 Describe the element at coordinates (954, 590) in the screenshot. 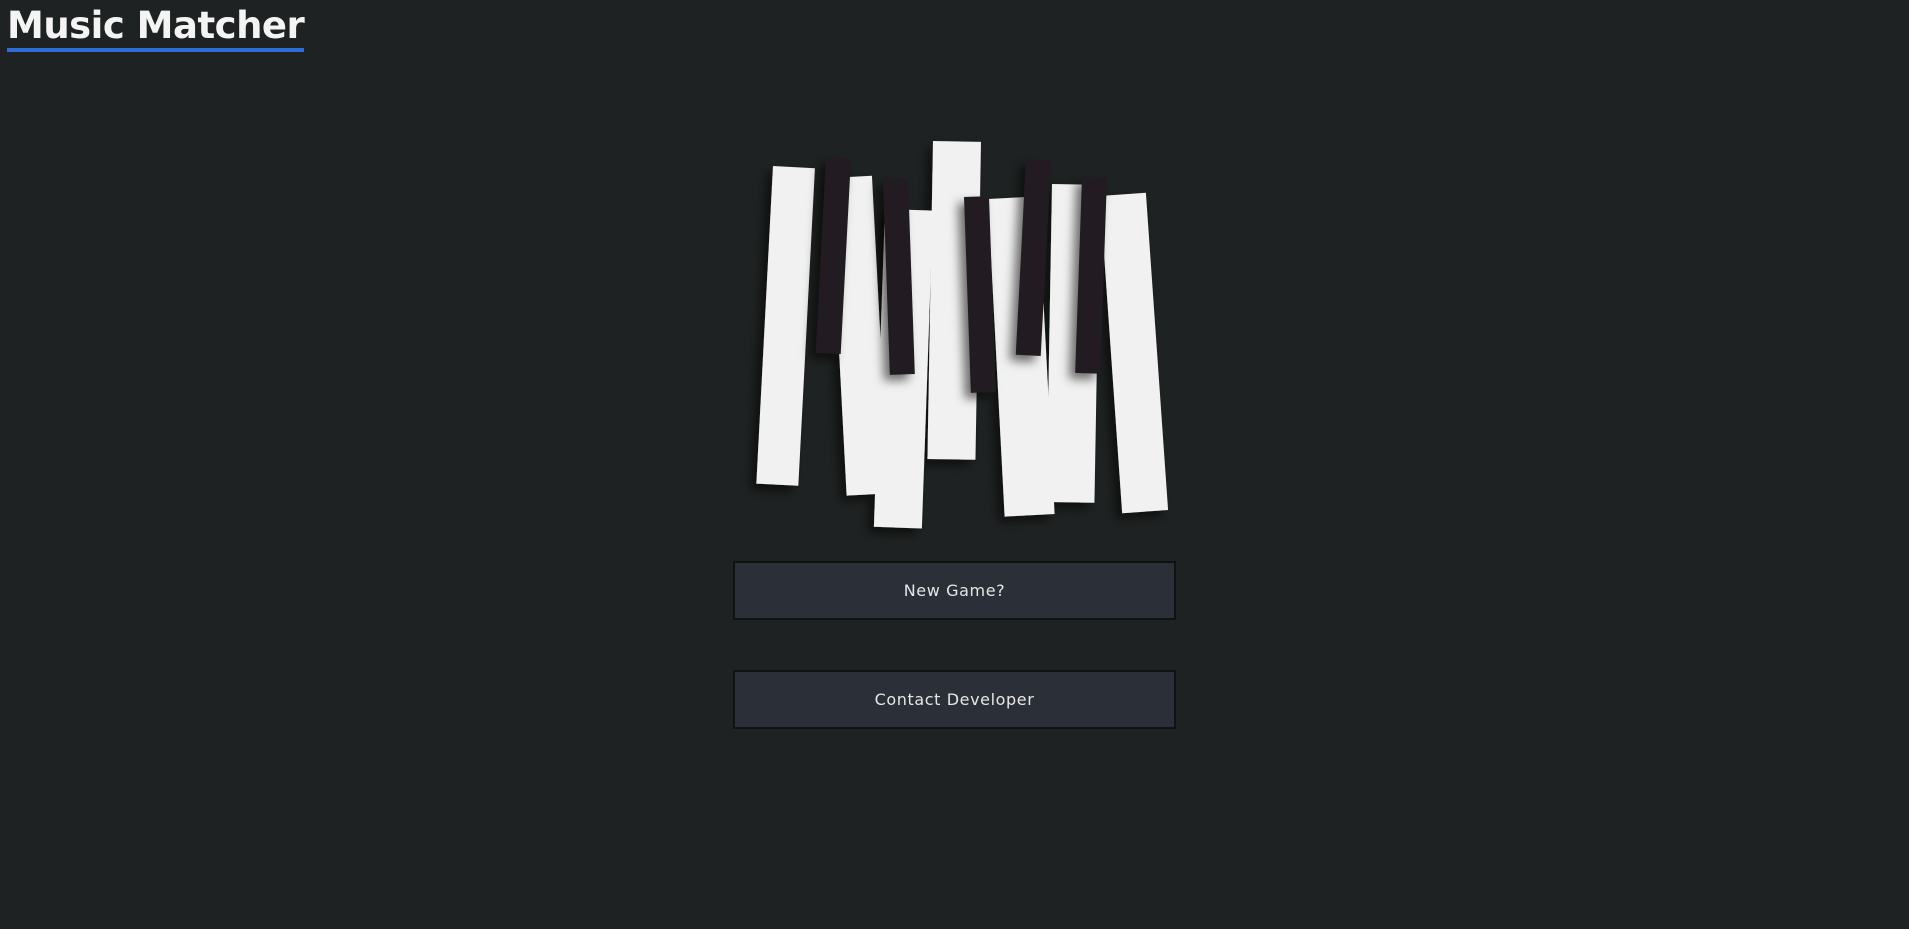

I see `new-game-button: New Game?` at that location.